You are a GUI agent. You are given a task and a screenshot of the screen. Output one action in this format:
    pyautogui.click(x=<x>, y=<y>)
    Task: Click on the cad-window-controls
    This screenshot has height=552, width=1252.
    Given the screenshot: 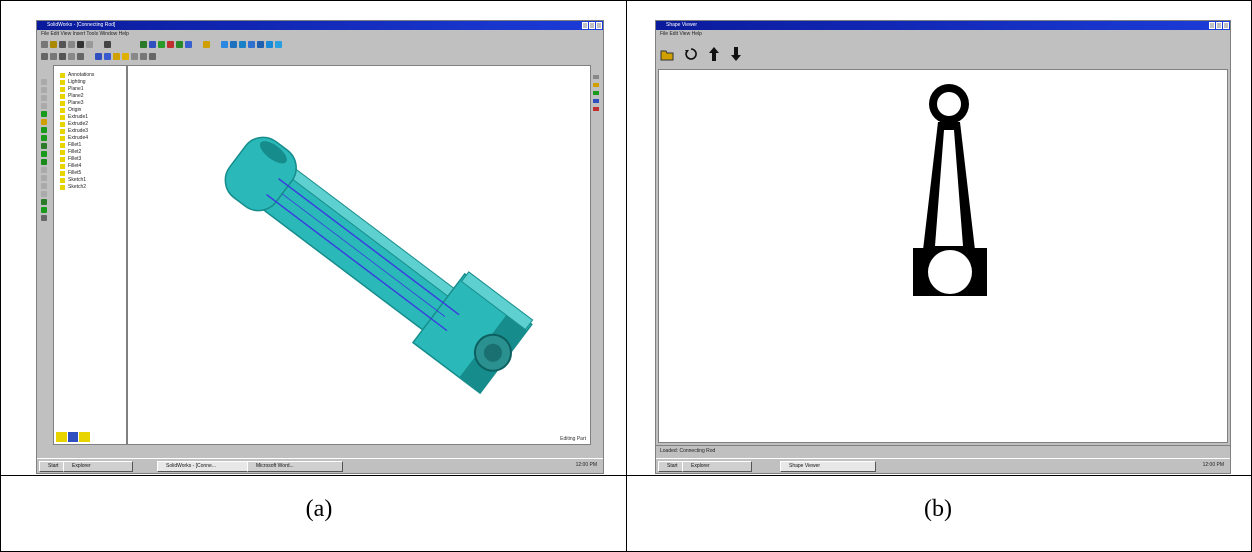 What is the action you would take?
    pyautogui.click(x=592, y=25)
    